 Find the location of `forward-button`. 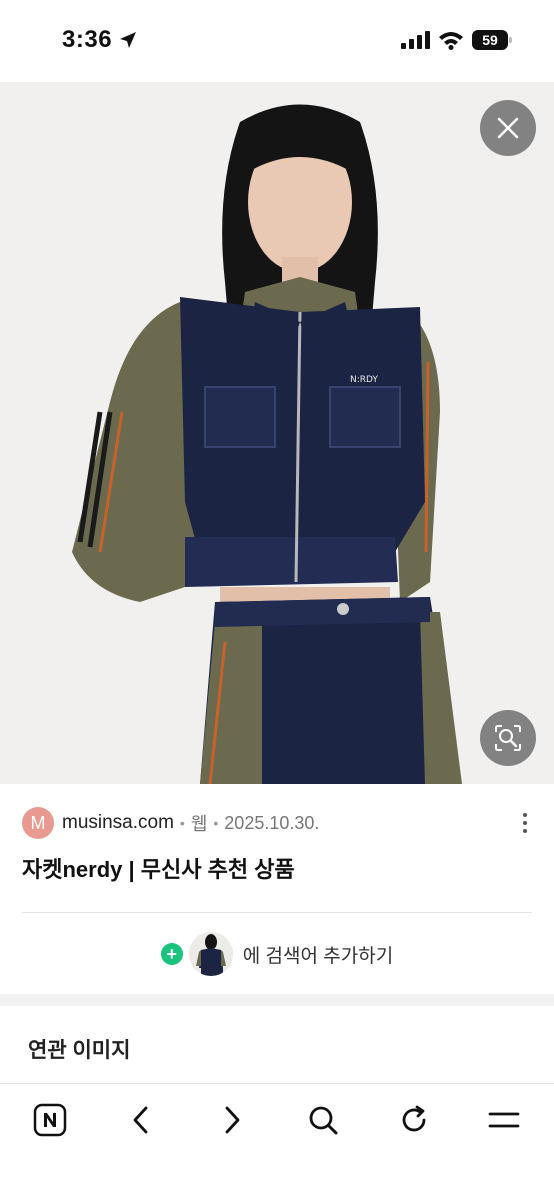

forward-button is located at coordinates (232, 1120).